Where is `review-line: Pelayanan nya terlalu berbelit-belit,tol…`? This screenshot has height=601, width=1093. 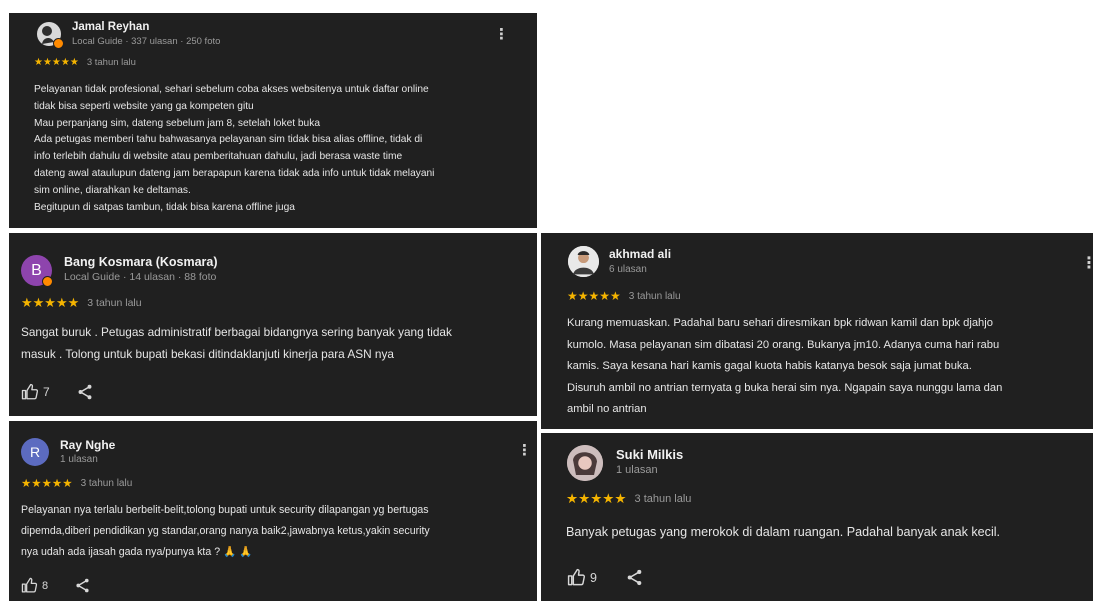
review-line: Pelayanan nya terlalu berbelit-belit,tol… is located at coordinates (225, 510).